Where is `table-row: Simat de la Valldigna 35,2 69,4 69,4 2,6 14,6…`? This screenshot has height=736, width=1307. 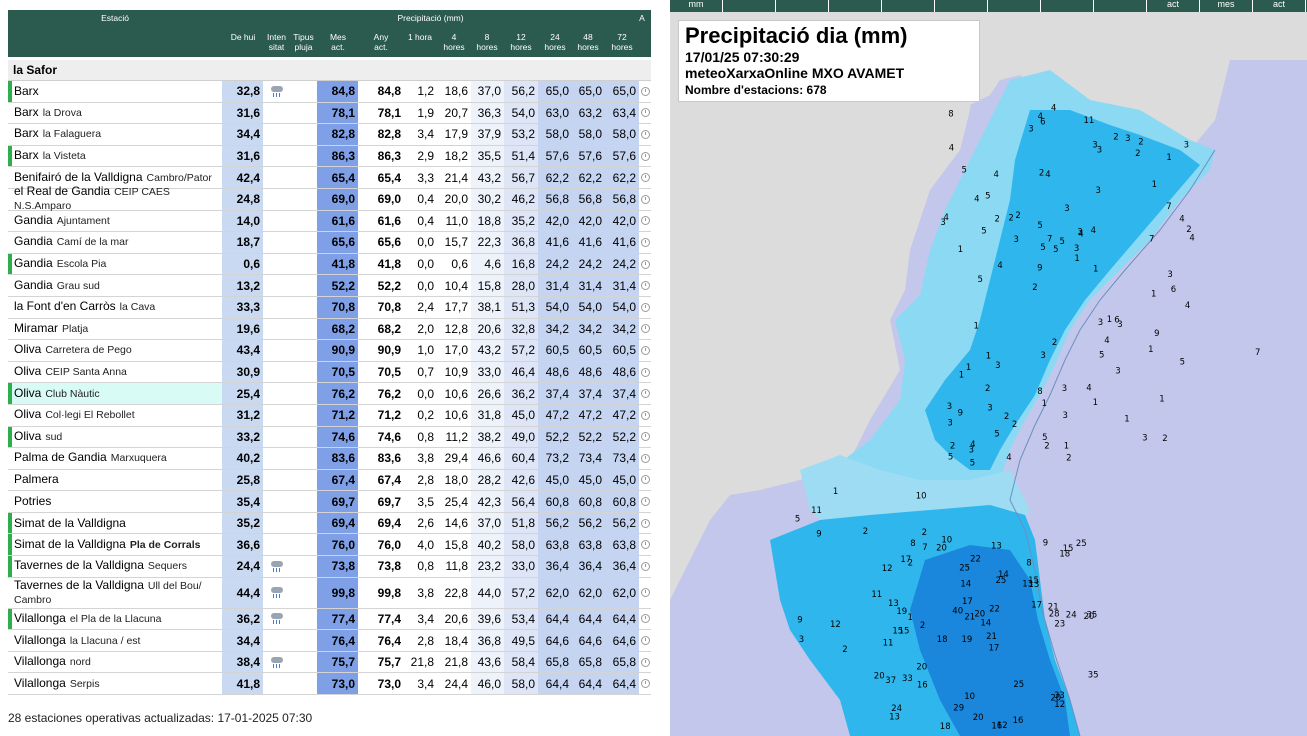 table-row: Simat de la Valldigna 35,2 69,4 69,4 2,6 14,6… is located at coordinates (329, 523).